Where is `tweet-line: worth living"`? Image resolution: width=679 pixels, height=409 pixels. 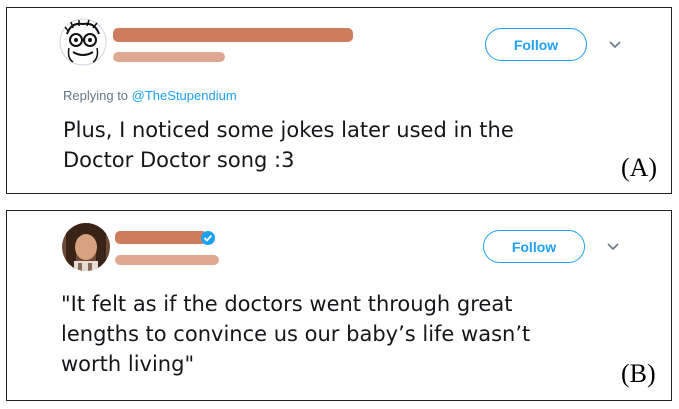 tweet-line: worth living" is located at coordinates (128, 364).